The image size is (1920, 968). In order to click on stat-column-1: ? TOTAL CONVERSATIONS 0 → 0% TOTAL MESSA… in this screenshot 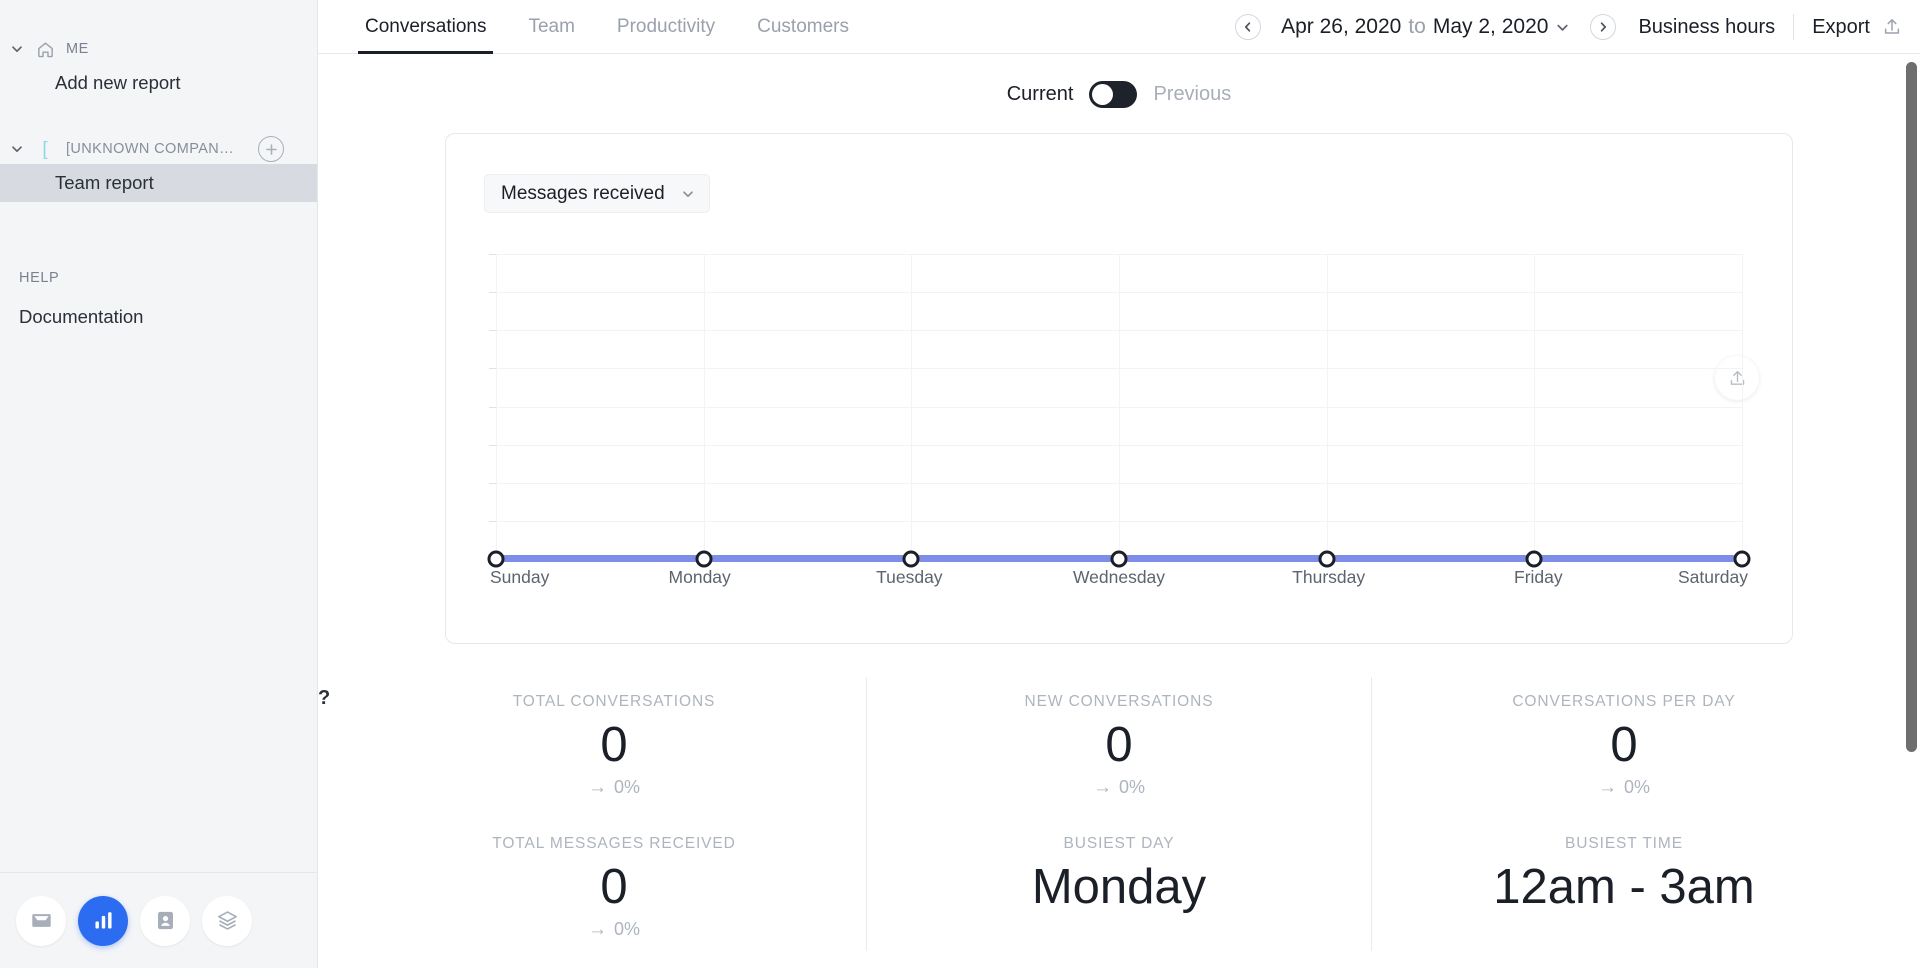, I will do `click(592, 814)`.